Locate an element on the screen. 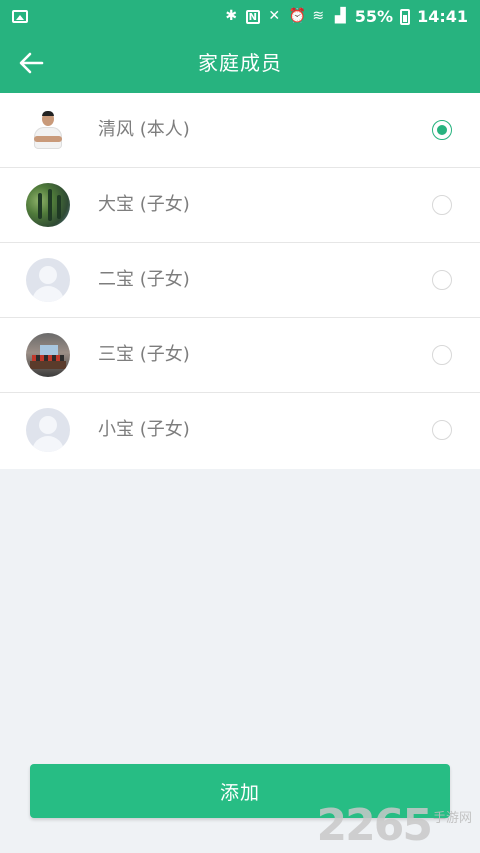  battery-icon is located at coordinates (405, 16).